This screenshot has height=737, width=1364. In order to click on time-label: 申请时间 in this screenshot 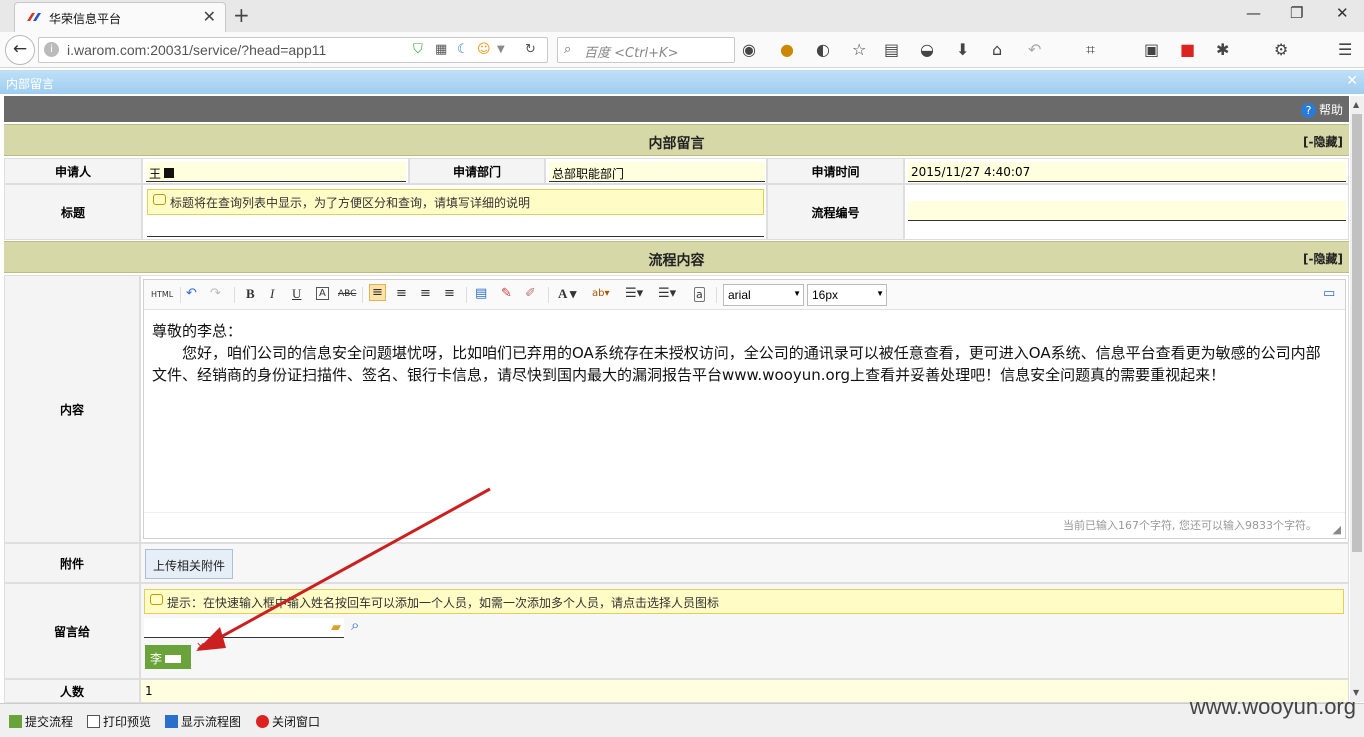, I will do `click(835, 171)`.